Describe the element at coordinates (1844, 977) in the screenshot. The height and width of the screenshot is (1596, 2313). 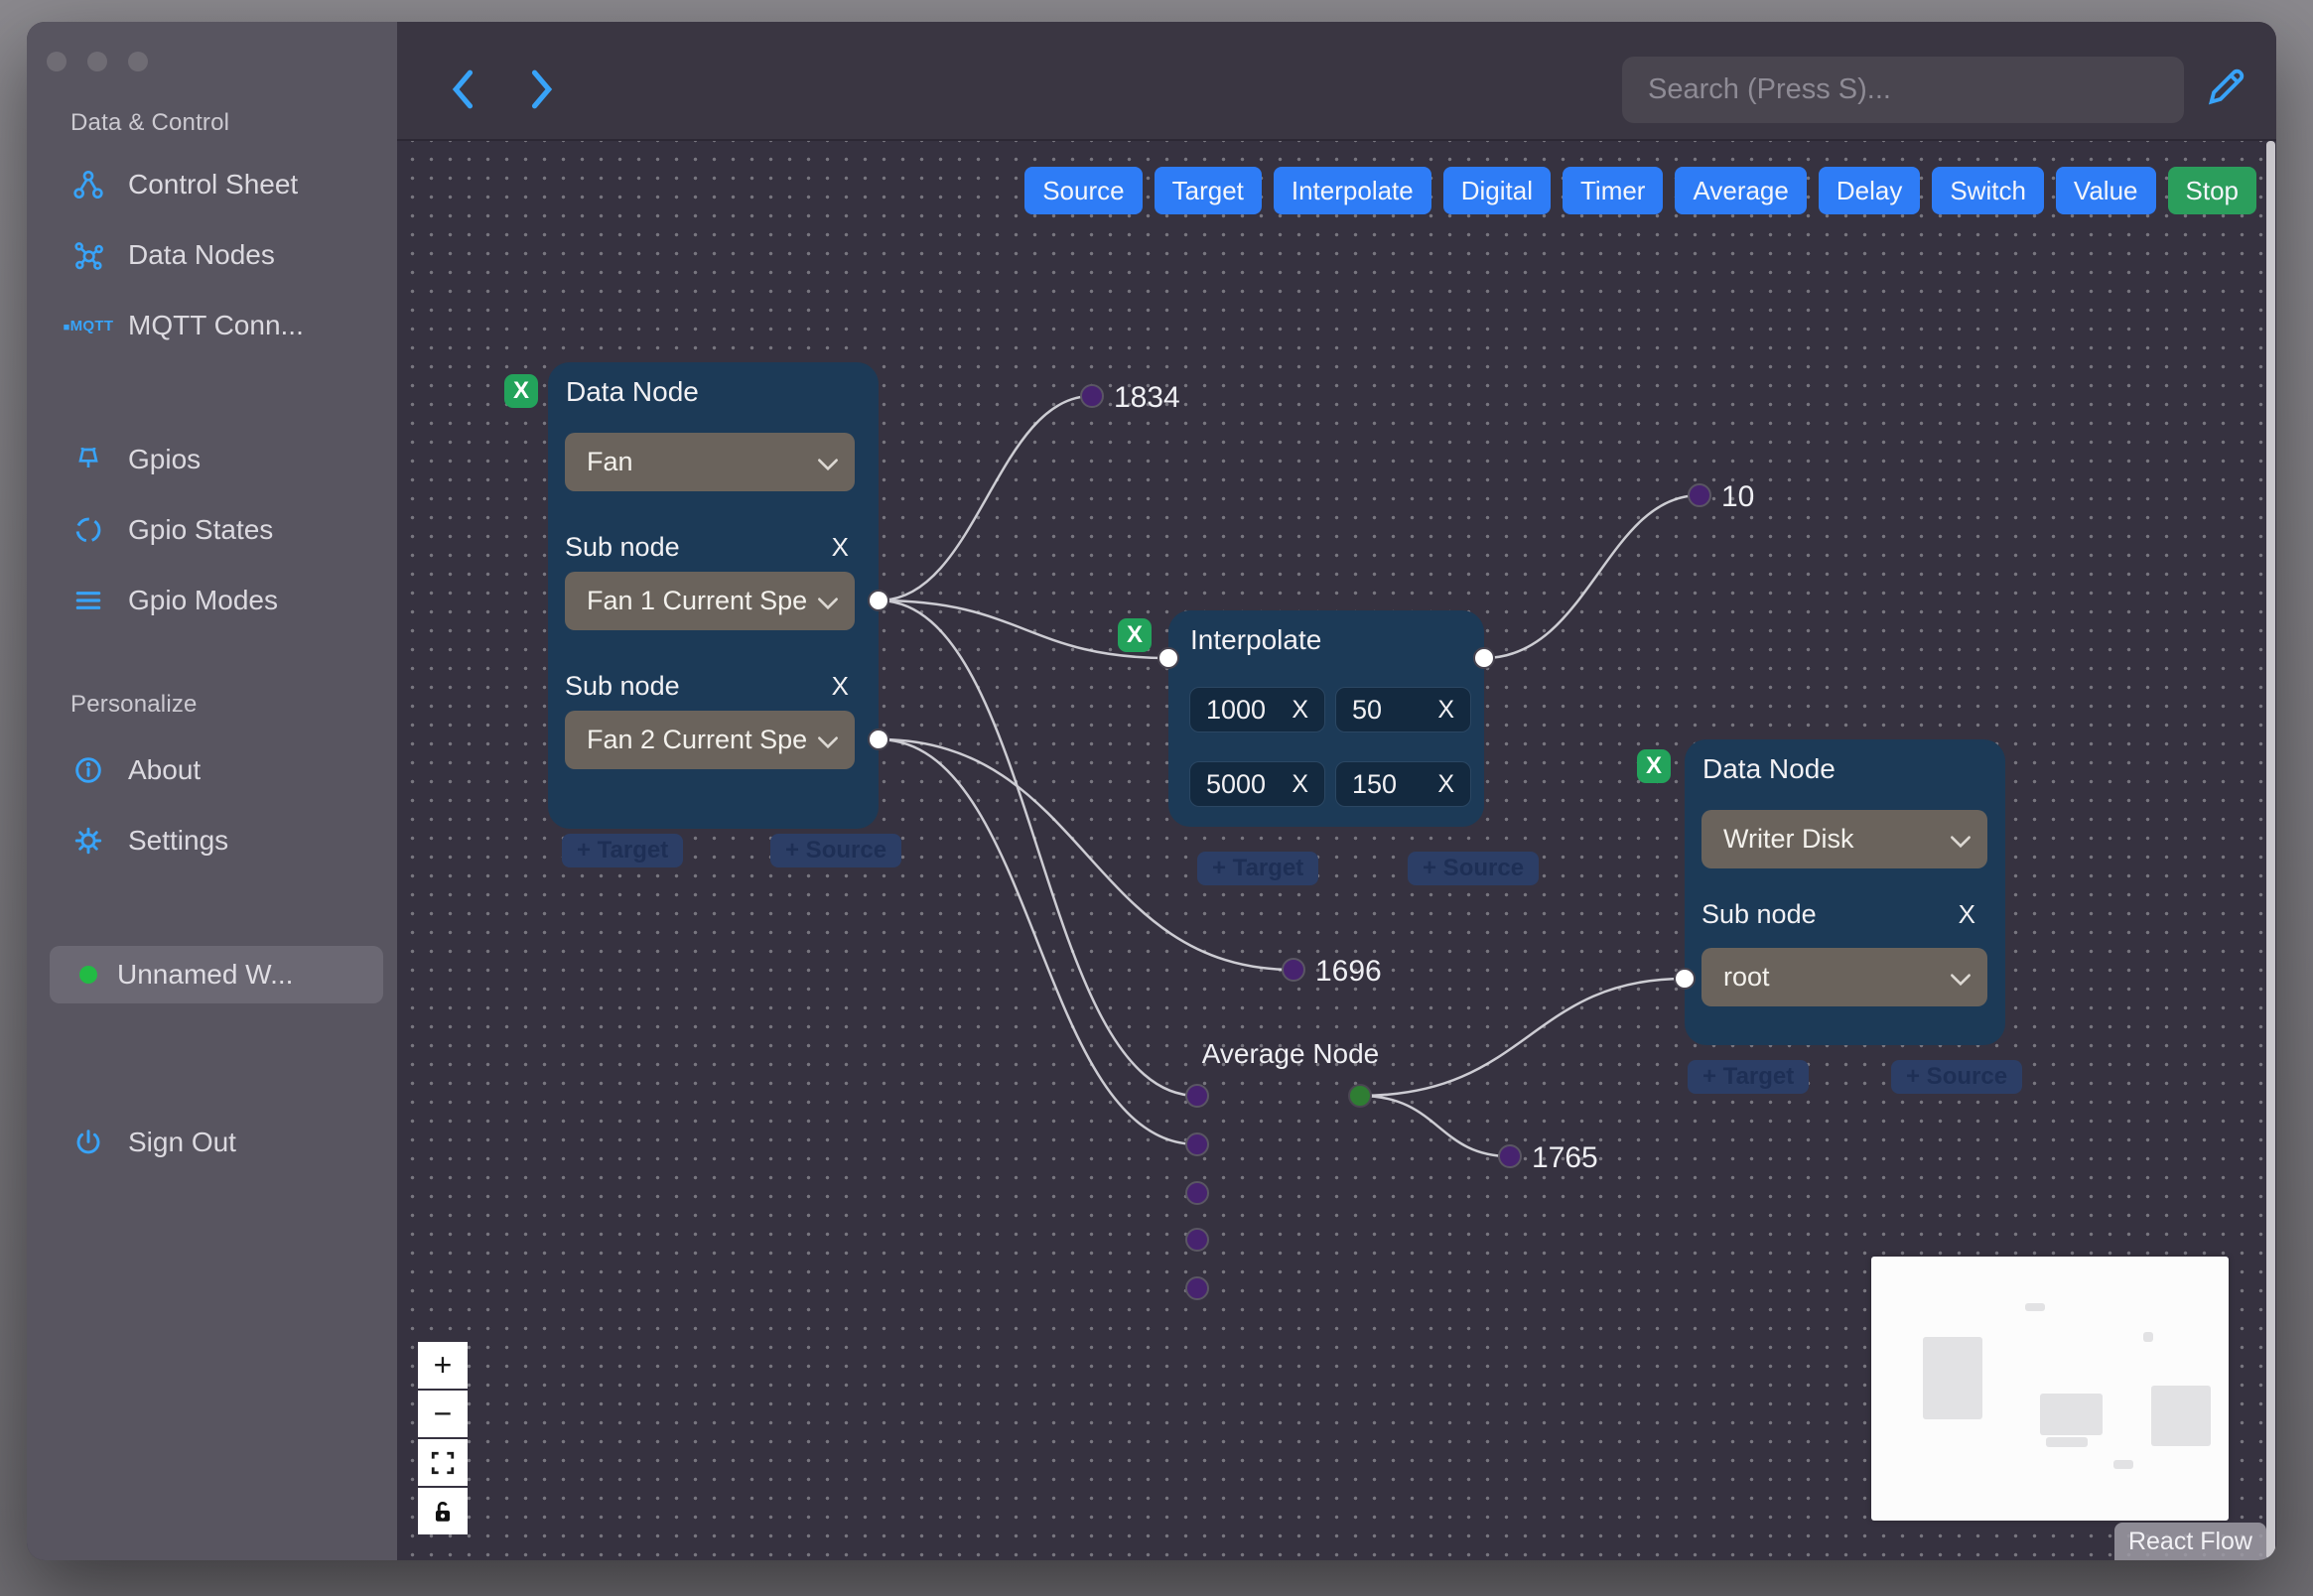
I see `subnode-select: root` at that location.